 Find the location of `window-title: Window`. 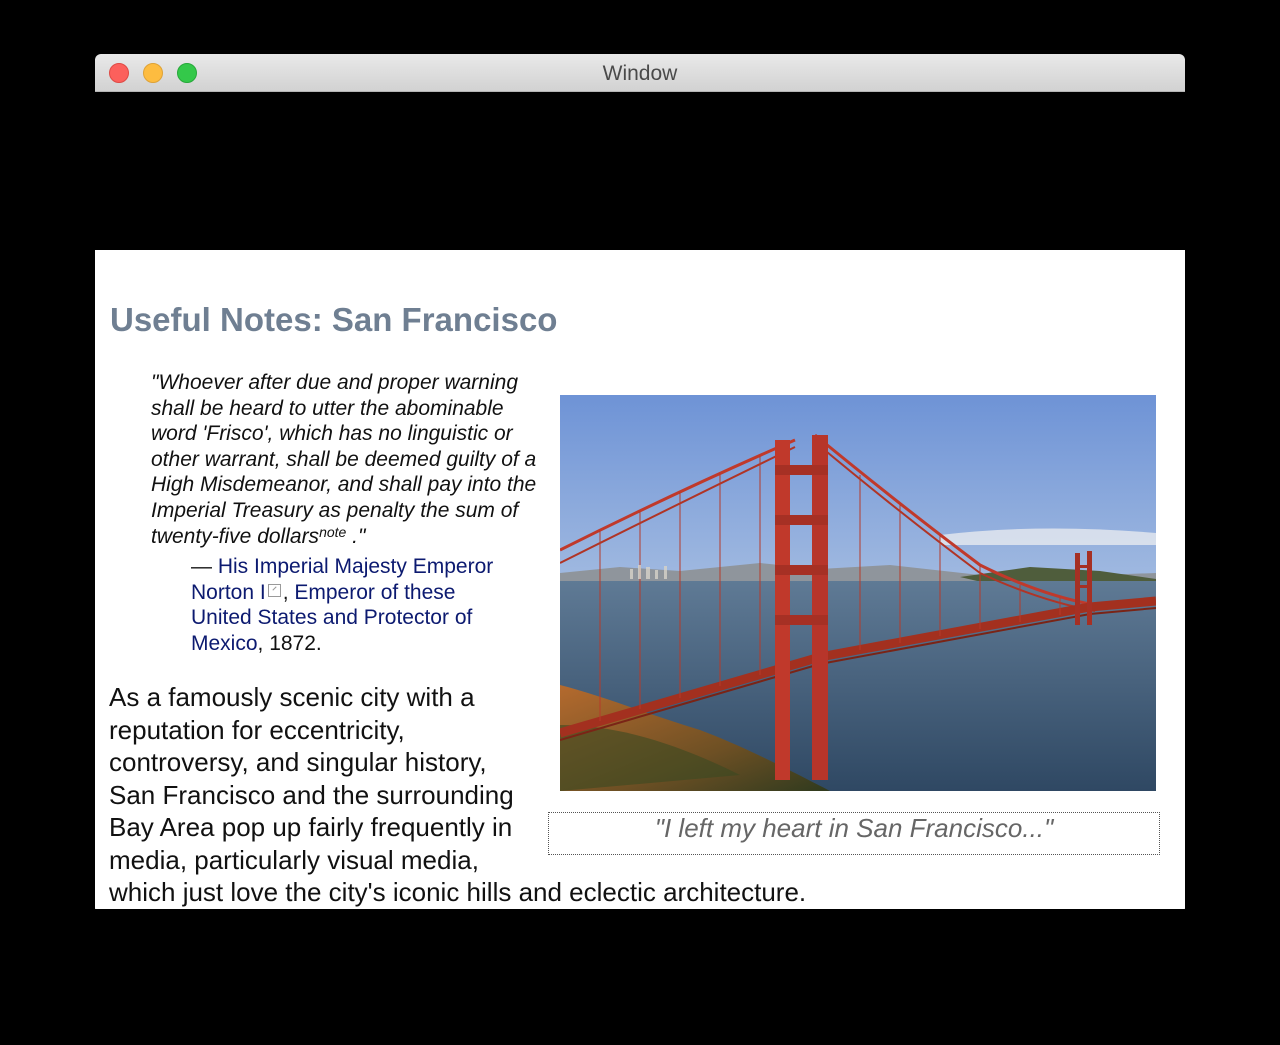

window-title: Window is located at coordinates (640, 73).